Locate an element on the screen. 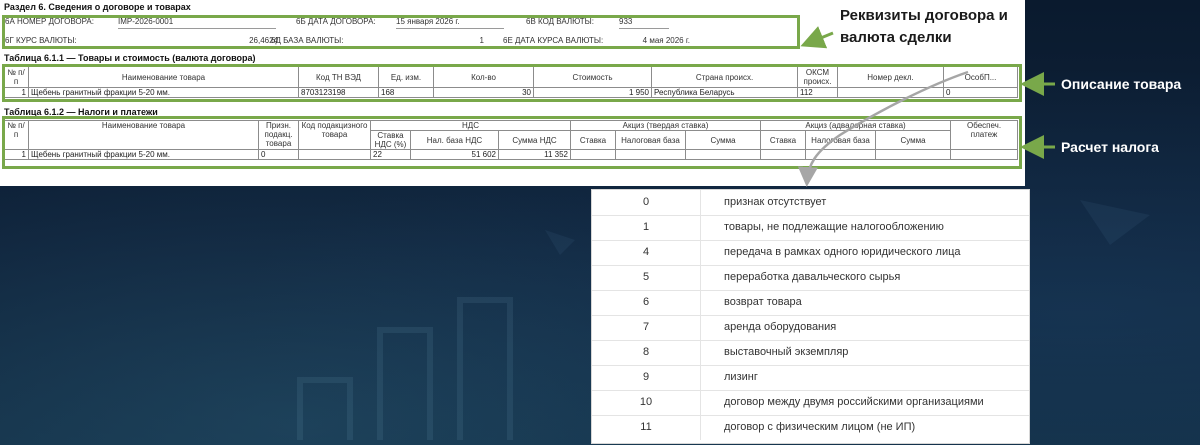 The image size is (1200, 445). callout-description: Описание товара is located at coordinates (1121, 84).